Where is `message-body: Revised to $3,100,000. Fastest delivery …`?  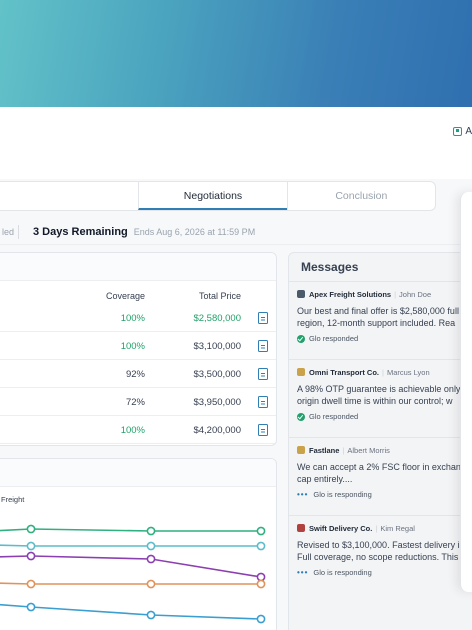
message-body: Revised to $3,100,000. Fastest delivery … is located at coordinates (384, 551).